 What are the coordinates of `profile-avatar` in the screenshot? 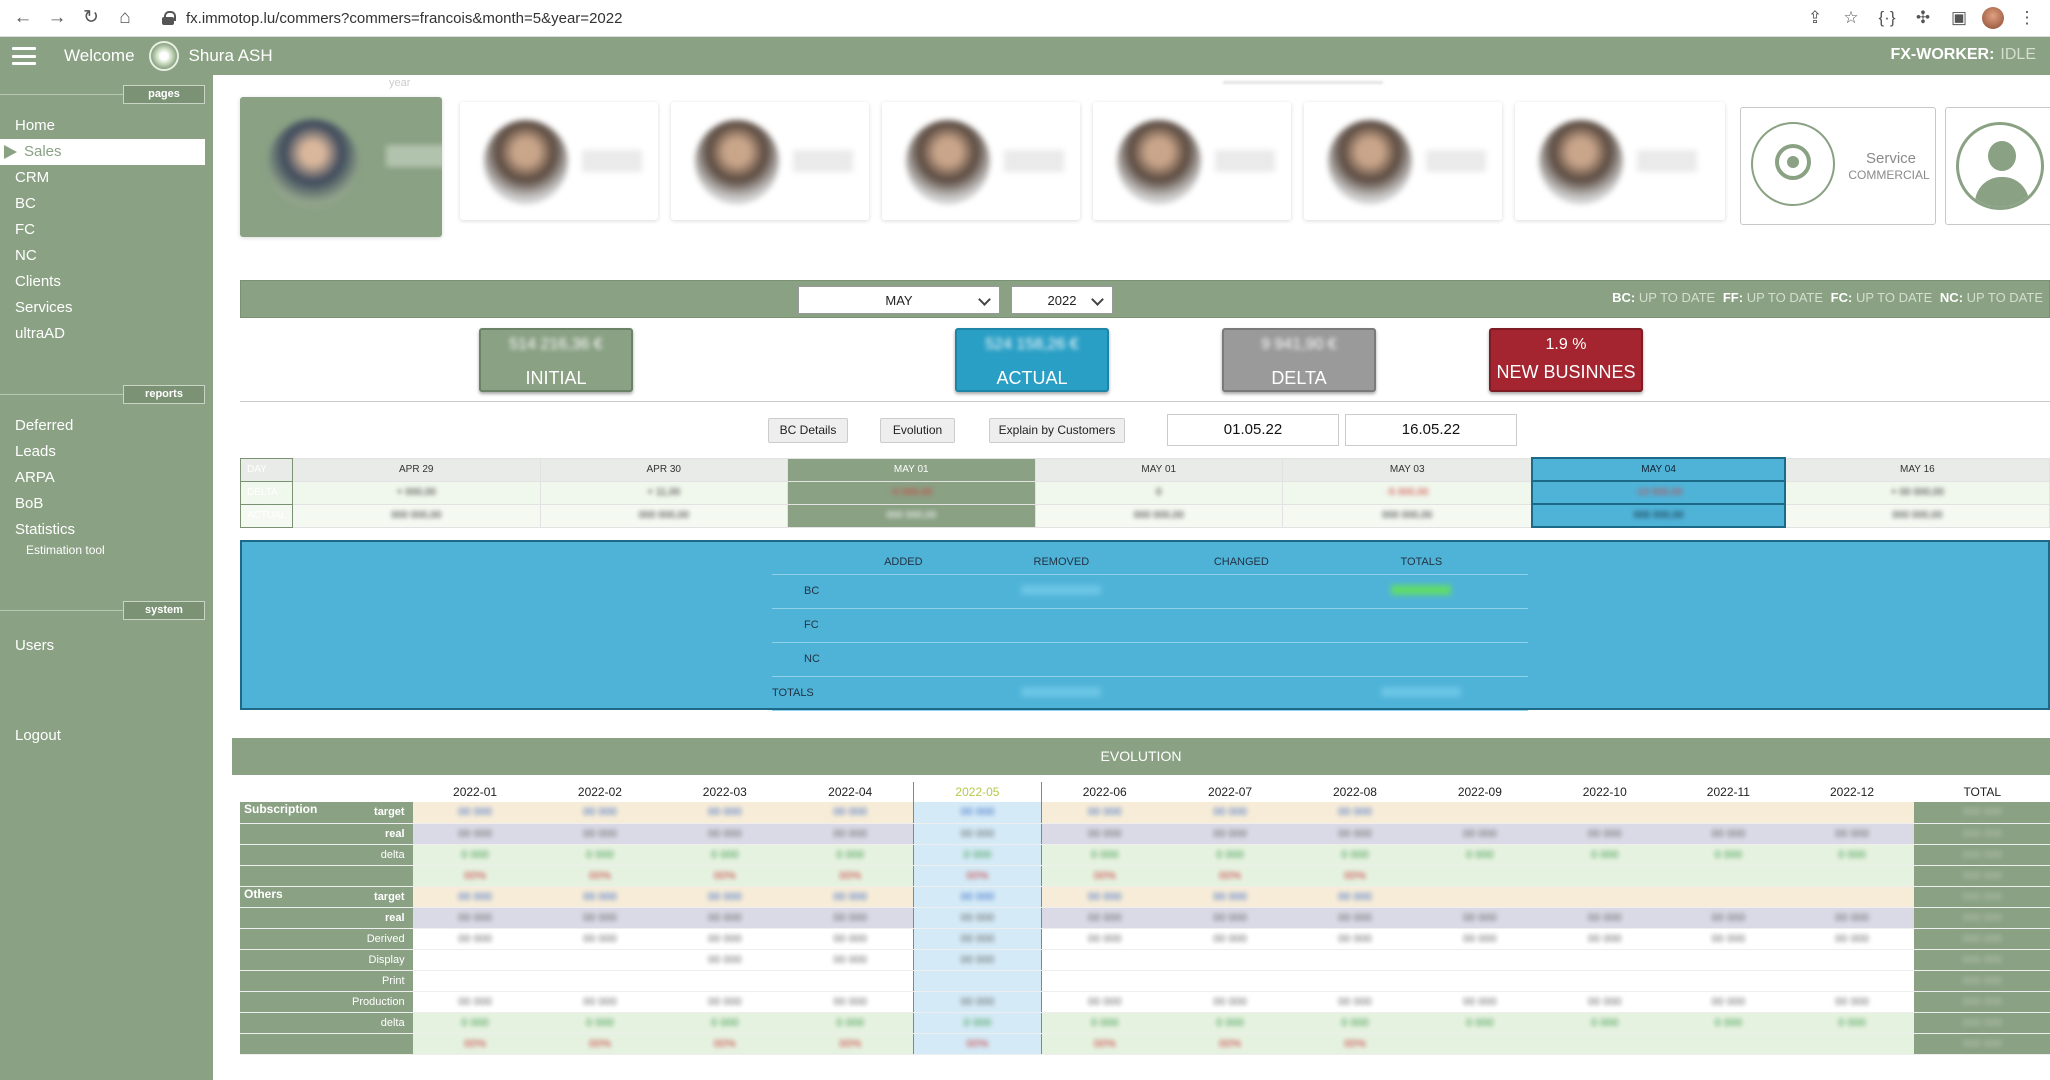 It's located at (1993, 18).